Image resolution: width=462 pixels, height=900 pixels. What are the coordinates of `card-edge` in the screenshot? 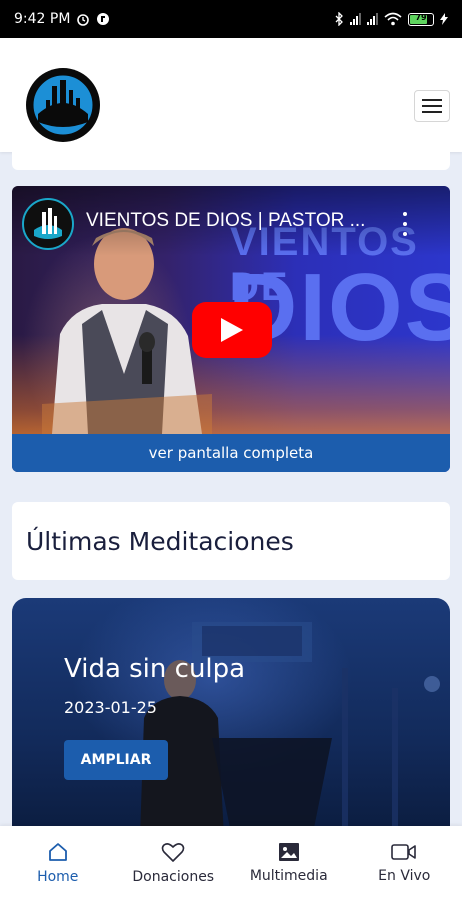 It's located at (231, 161).